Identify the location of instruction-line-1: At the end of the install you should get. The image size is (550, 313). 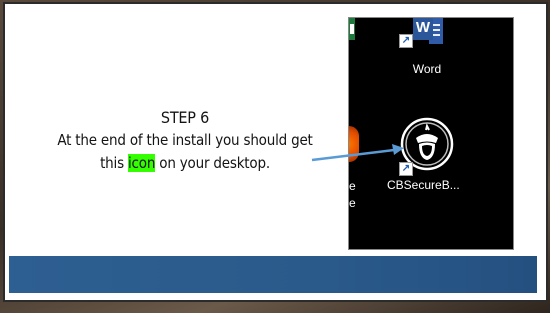
(185, 140).